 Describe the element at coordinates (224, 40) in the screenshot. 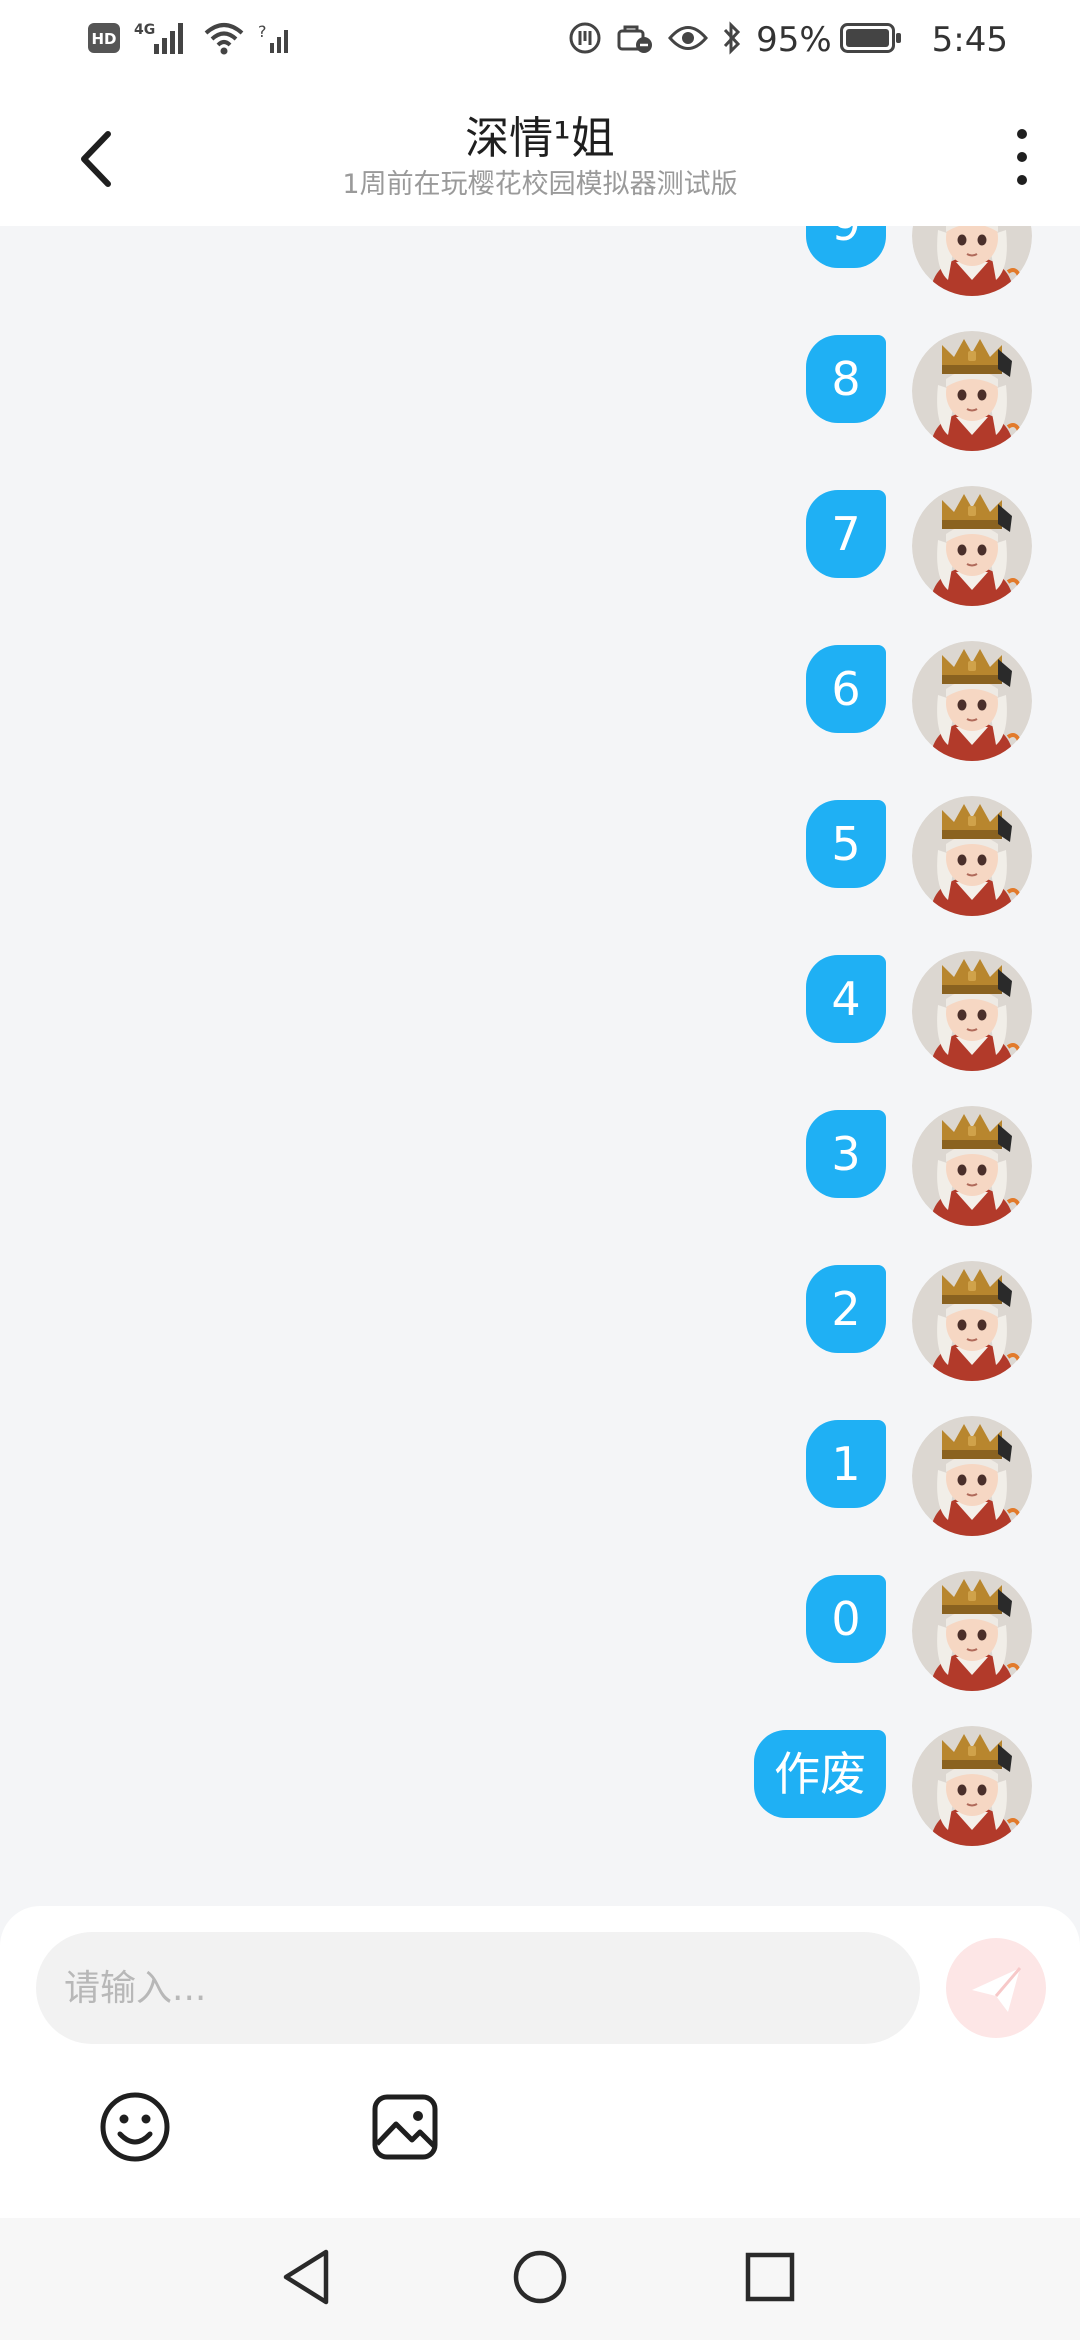

I see `wifi-icon` at that location.